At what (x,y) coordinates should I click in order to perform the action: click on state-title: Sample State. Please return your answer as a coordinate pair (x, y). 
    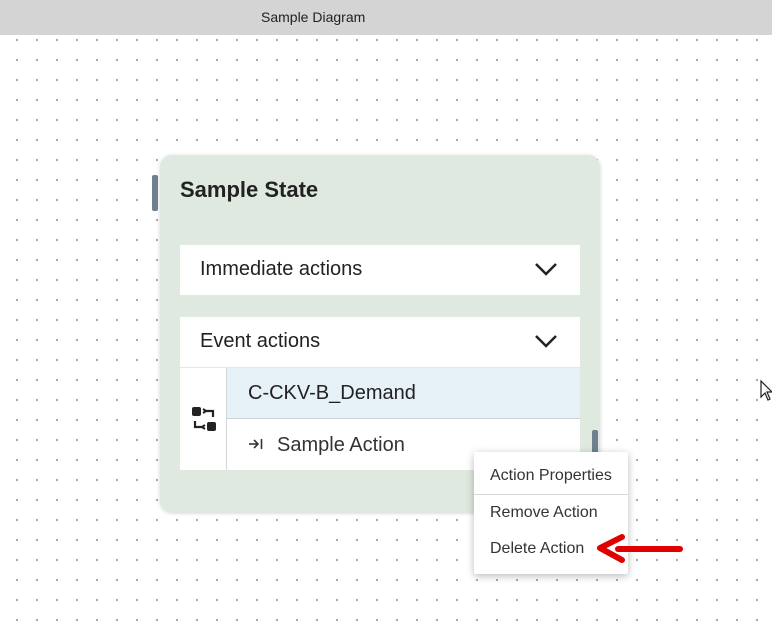
    Looking at the image, I should click on (249, 189).